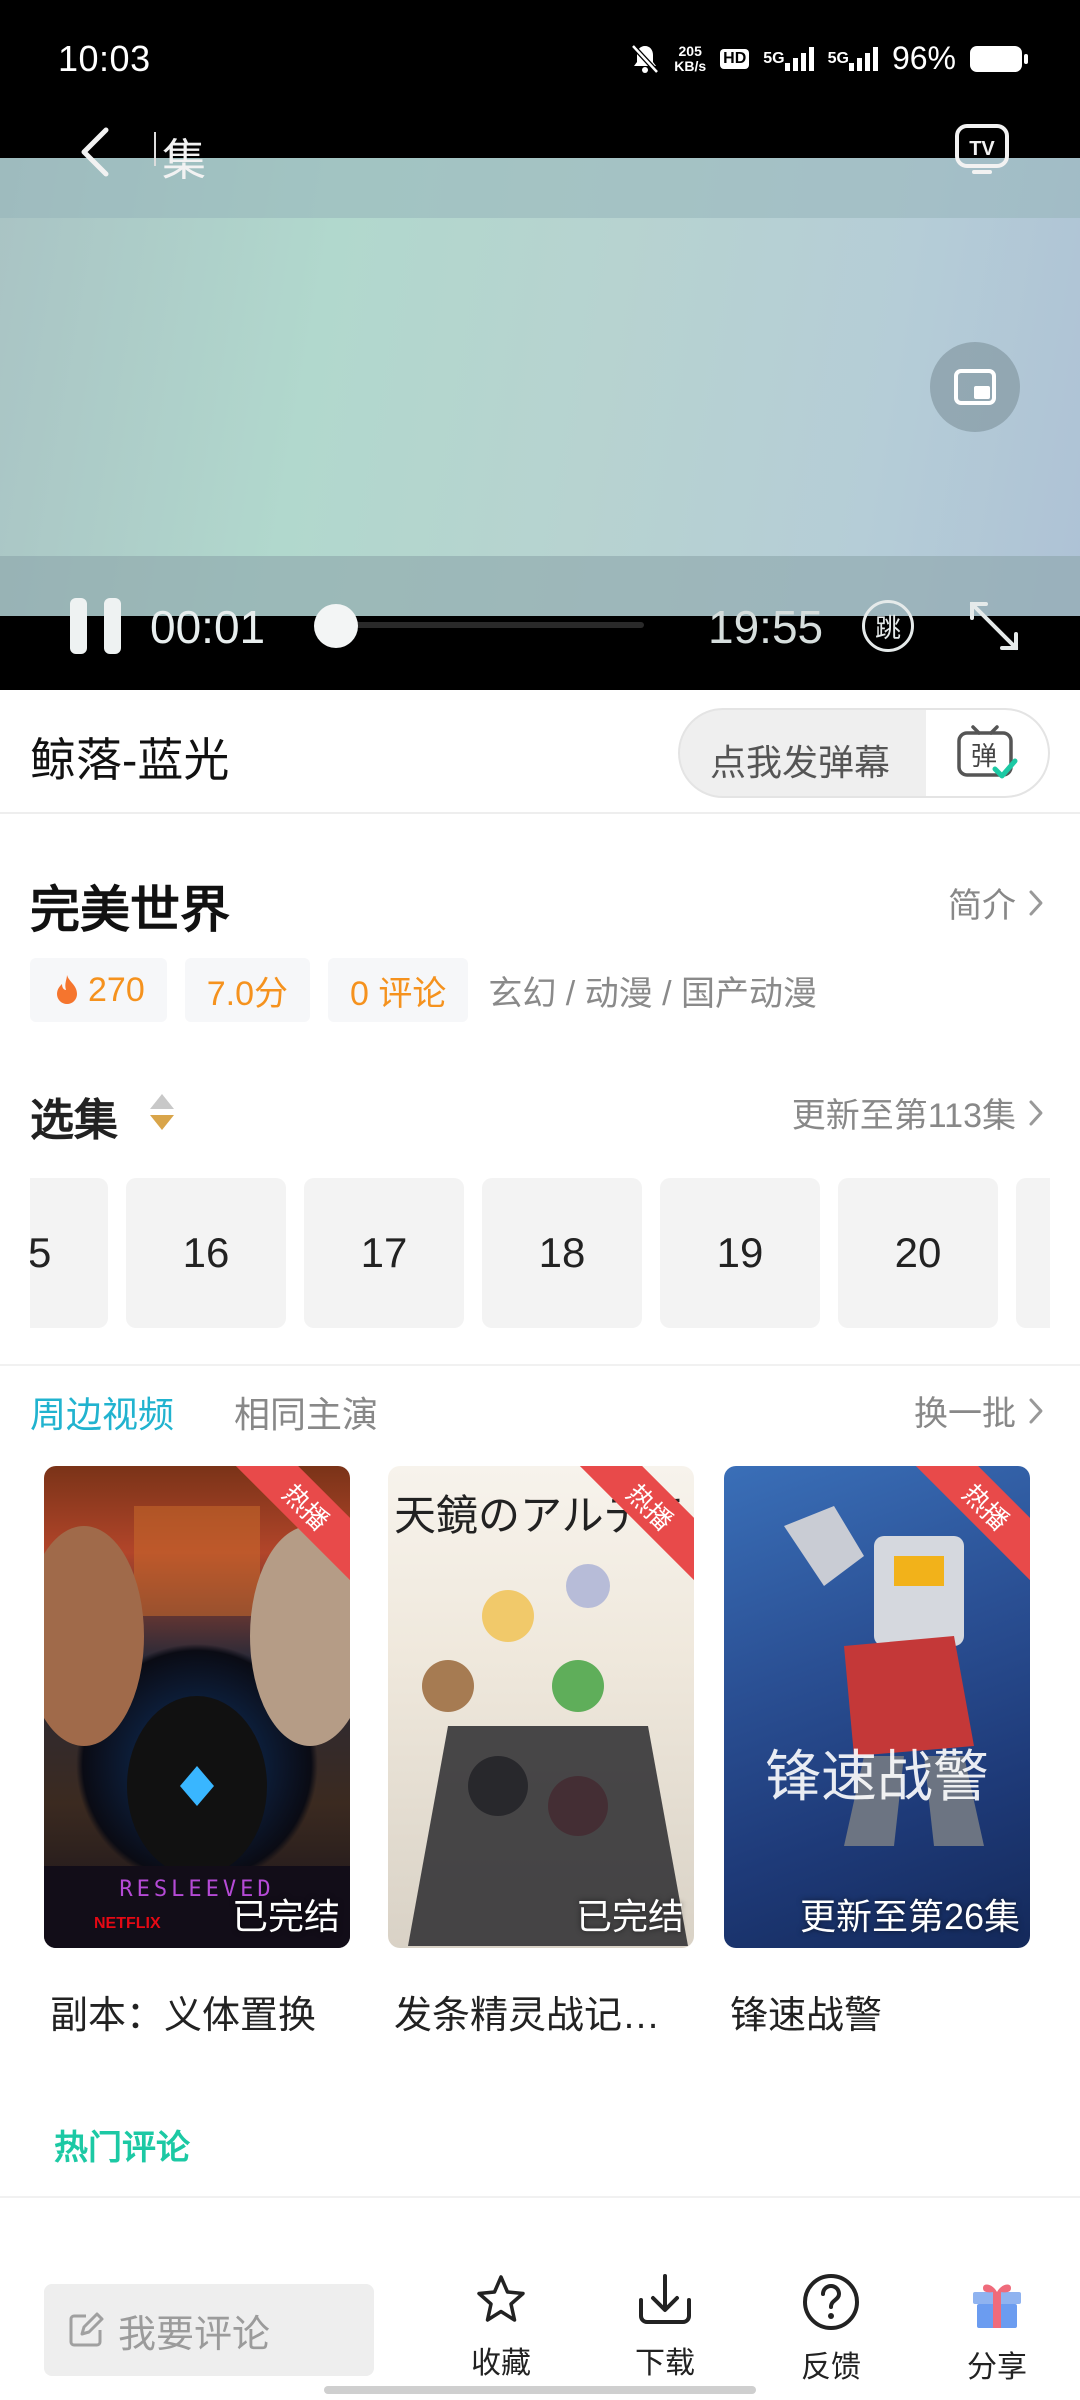 The width and height of the screenshot is (1080, 2400). Describe the element at coordinates (74, 1120) in the screenshot. I see `episode-select-title: 选集` at that location.